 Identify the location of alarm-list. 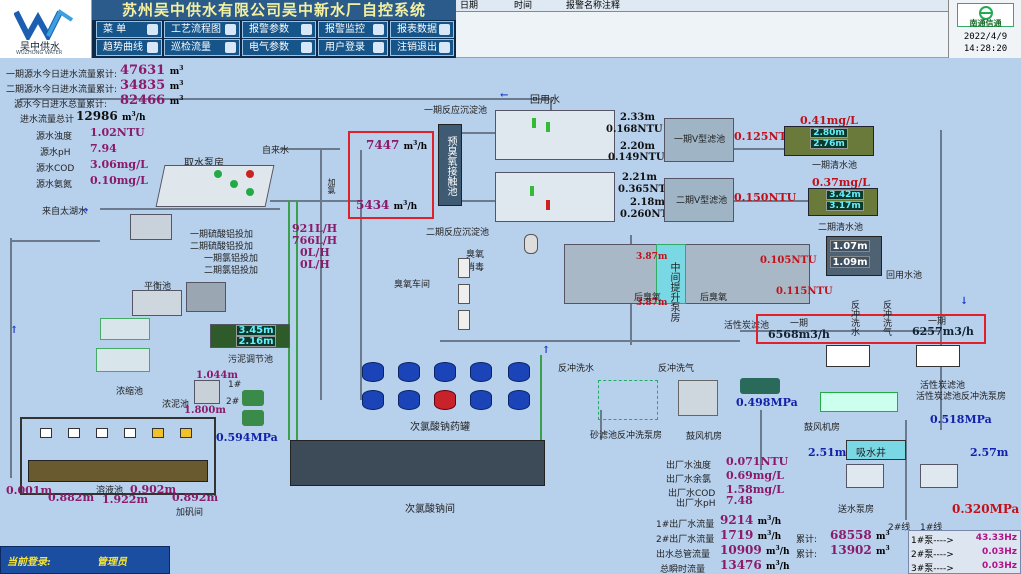
(702, 35).